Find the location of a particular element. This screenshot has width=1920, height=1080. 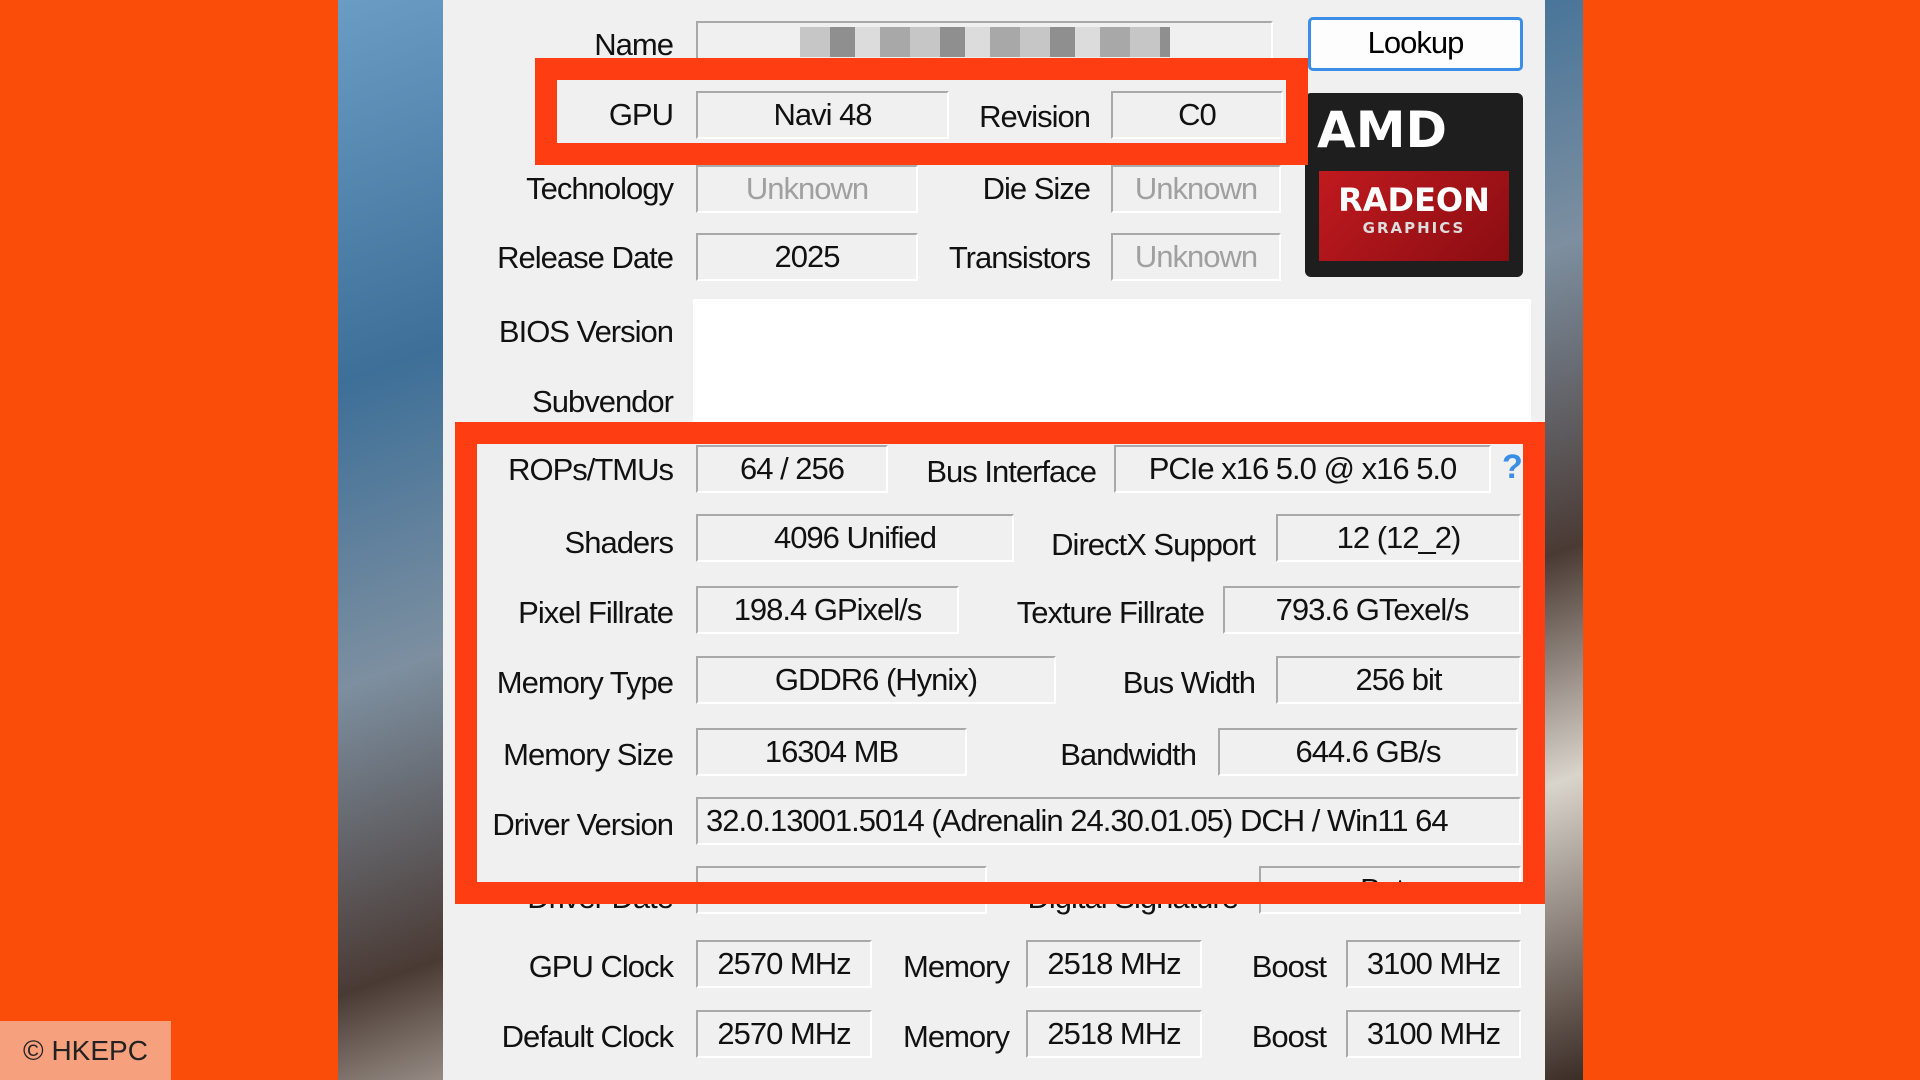

gpu-clock-memory-field: 2518 MHz is located at coordinates (1114, 964).